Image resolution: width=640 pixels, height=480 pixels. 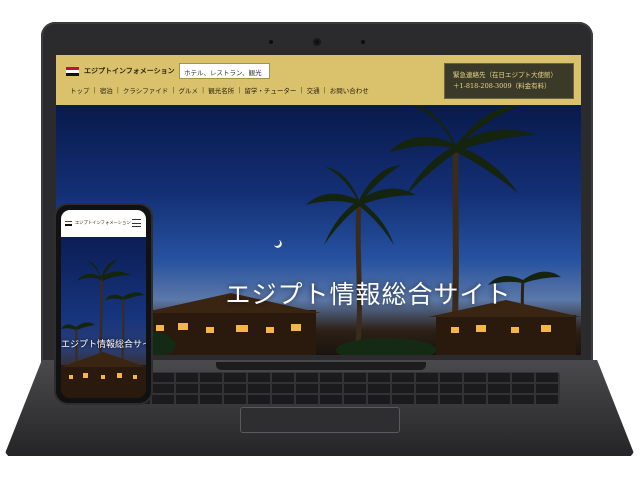 What do you see at coordinates (224, 71) in the screenshot?
I see `search-input: ホテル、レストラン、観光` at bounding box center [224, 71].